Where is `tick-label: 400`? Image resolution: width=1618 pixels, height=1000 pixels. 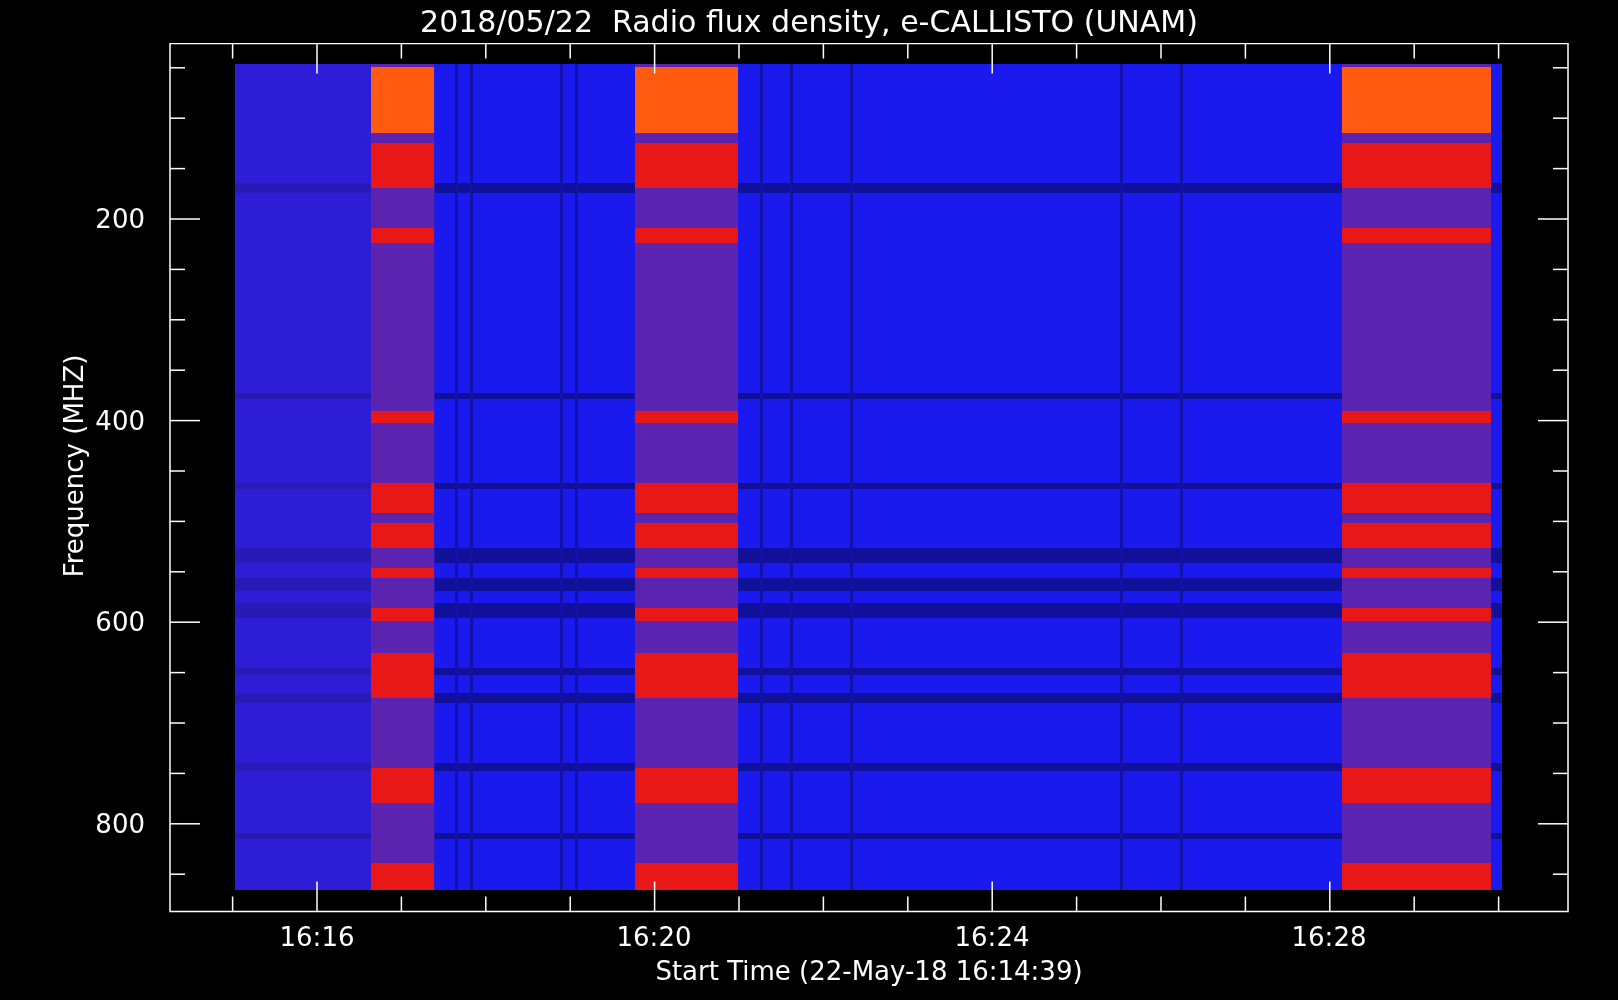
tick-label: 400 is located at coordinates (120, 421).